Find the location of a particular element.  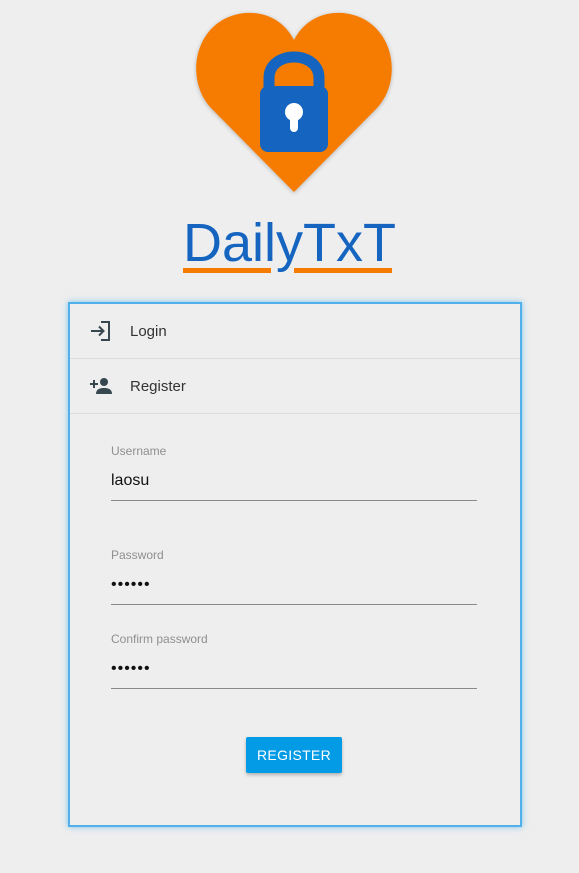

confirm-password-label: Confirm password is located at coordinates (159, 639).